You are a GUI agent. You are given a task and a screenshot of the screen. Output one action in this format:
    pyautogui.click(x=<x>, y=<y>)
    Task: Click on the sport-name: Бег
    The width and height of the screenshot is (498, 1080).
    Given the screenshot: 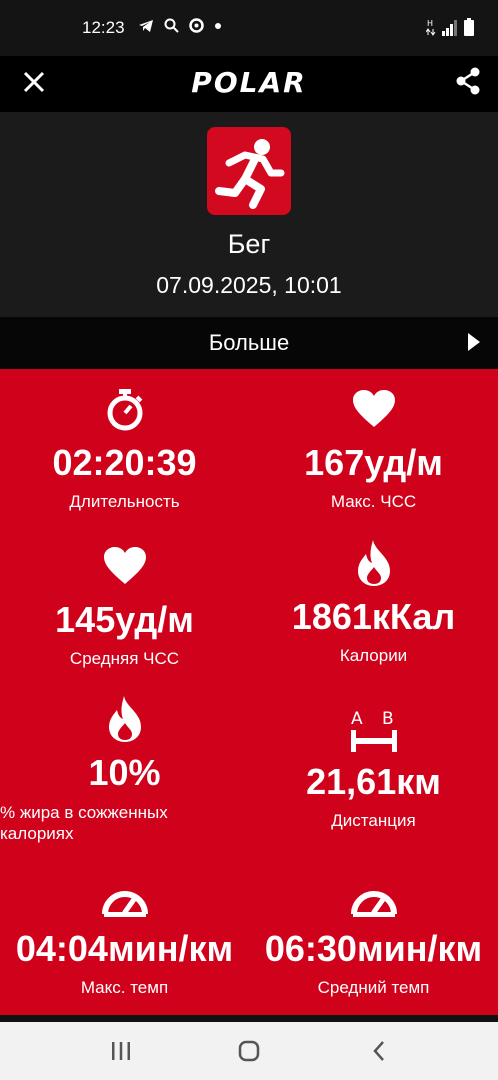 What is the action you would take?
    pyautogui.click(x=249, y=244)
    